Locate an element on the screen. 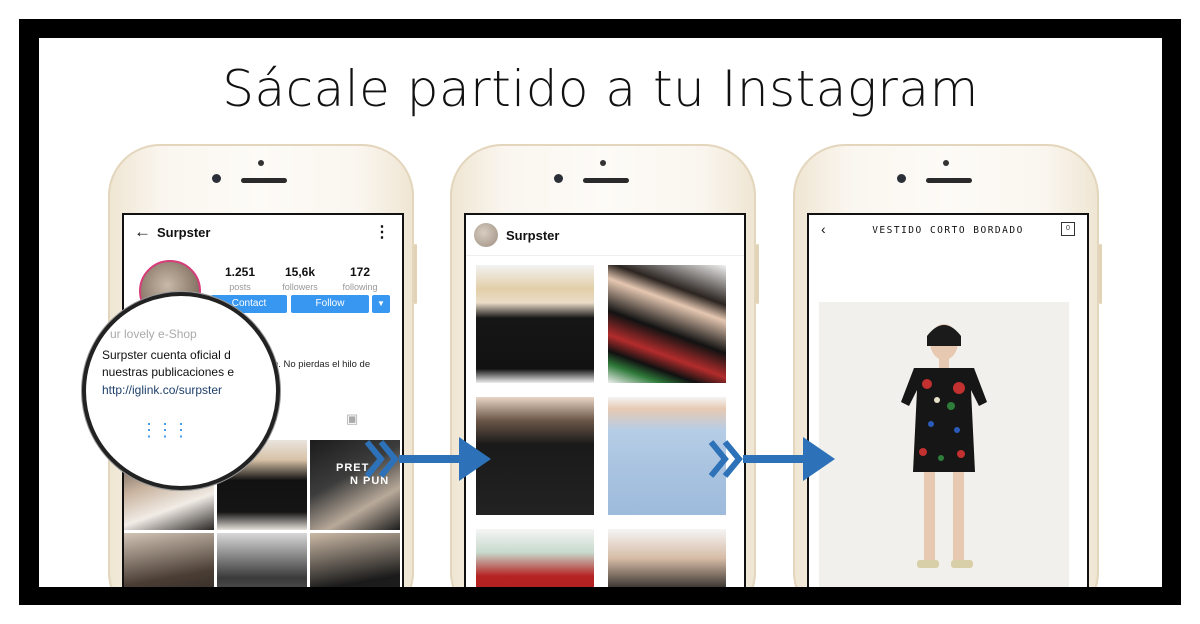  tagged-user-icon: ▣ is located at coordinates (352, 419).